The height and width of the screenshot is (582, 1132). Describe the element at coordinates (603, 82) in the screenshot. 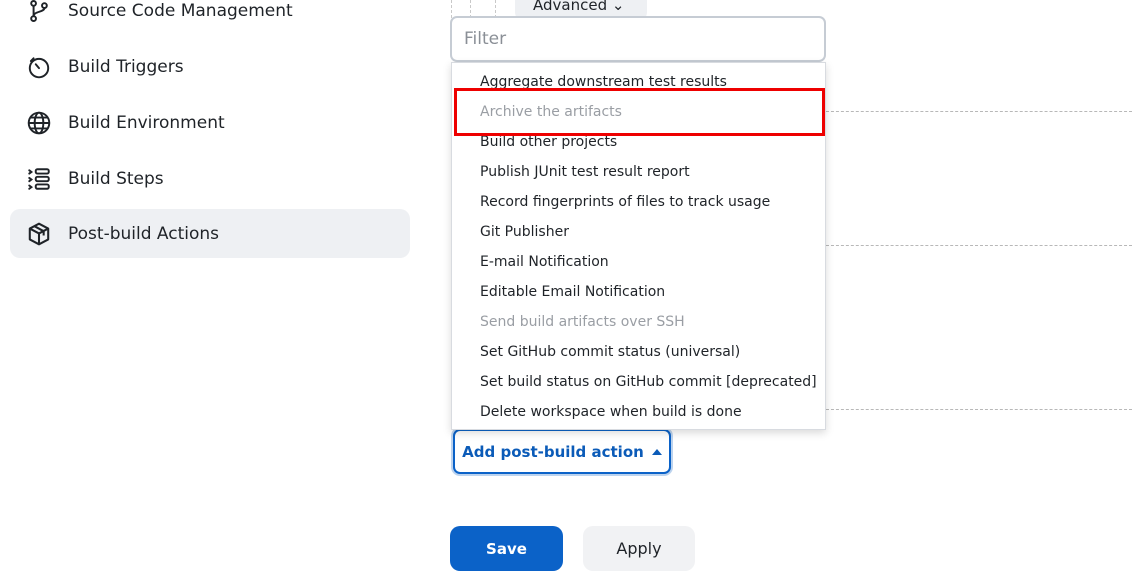

I see `menu-item-aggregate-downstream: Aggregate downstream test results` at that location.